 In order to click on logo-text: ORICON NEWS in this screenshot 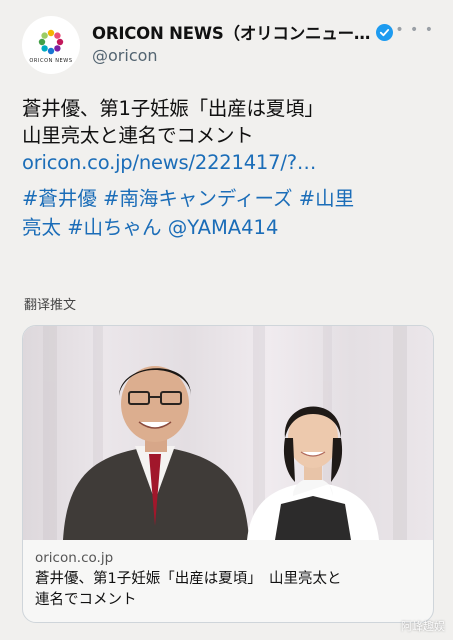, I will do `click(51, 60)`.